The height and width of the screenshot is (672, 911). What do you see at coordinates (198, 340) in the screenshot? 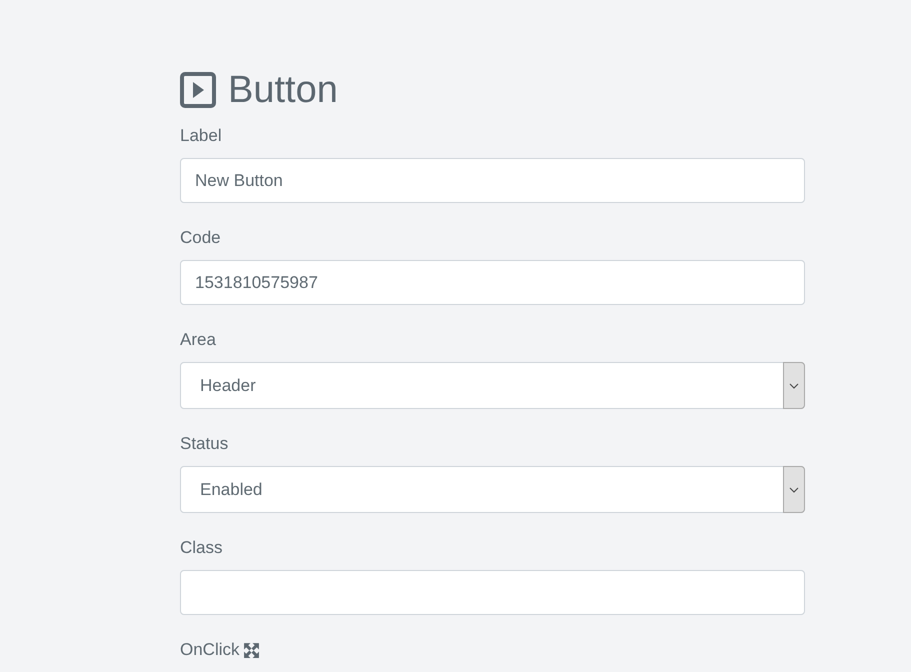
I see `field-label: Area` at bounding box center [198, 340].